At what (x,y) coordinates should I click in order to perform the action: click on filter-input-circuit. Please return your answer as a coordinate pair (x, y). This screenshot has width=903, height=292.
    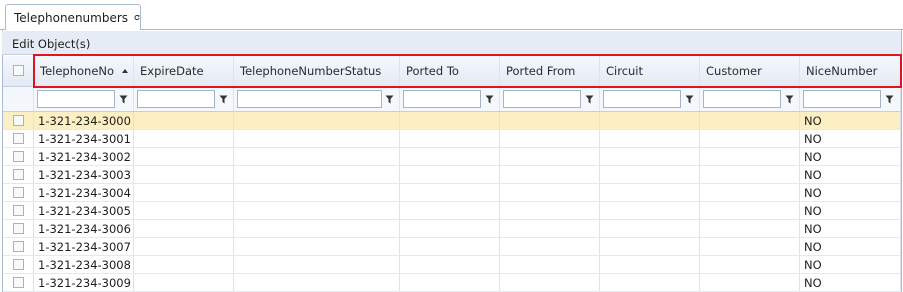
    Looking at the image, I should click on (642, 99).